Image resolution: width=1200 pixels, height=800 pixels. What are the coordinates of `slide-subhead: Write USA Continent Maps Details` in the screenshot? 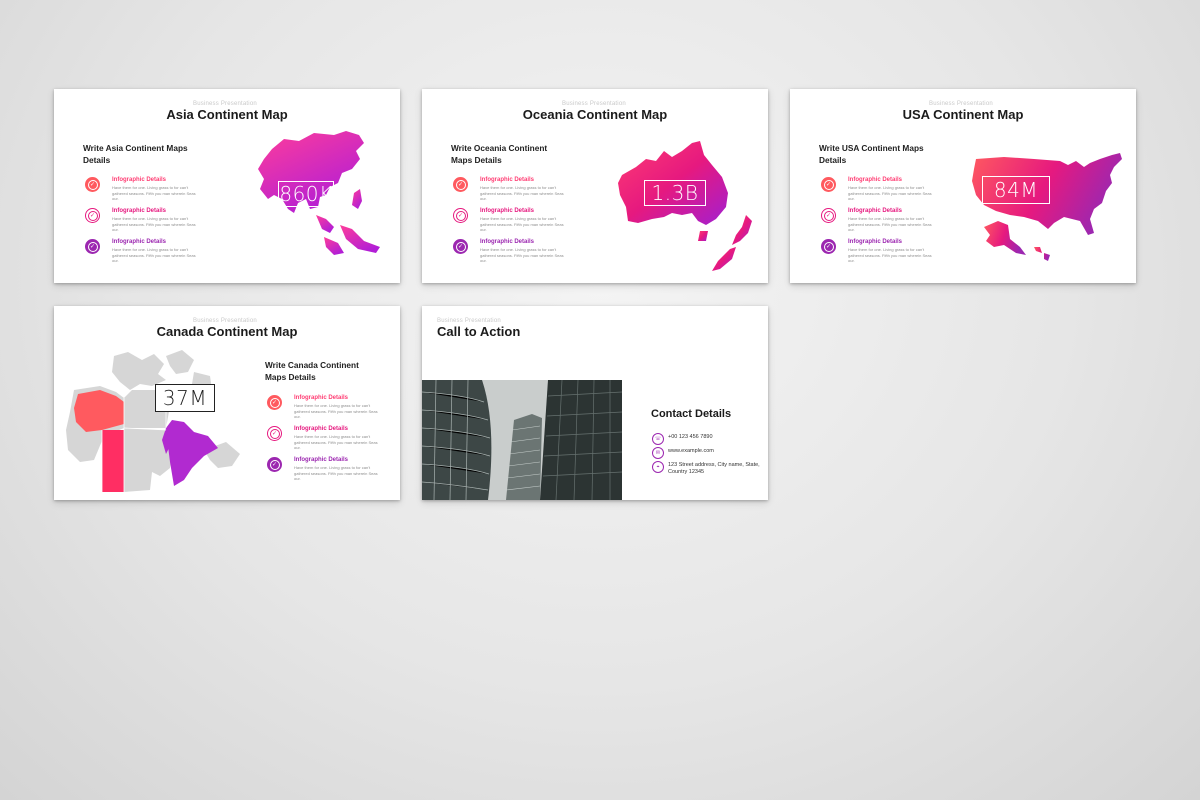 It's located at (871, 154).